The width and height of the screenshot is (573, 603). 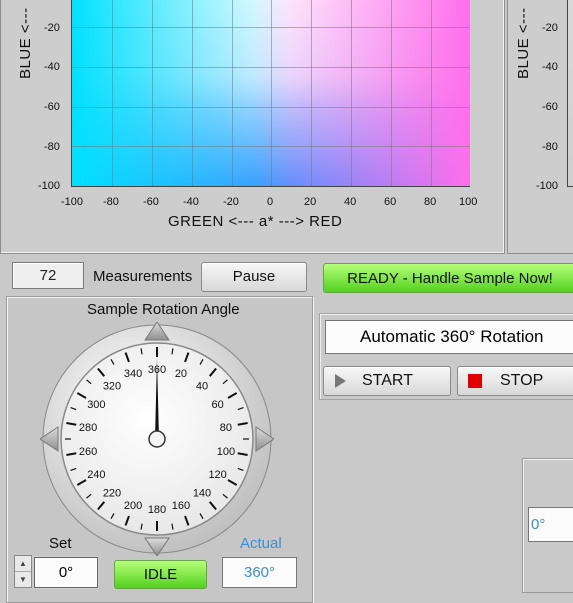 What do you see at coordinates (143, 276) in the screenshot?
I see `measurements-label: Measurements` at bounding box center [143, 276].